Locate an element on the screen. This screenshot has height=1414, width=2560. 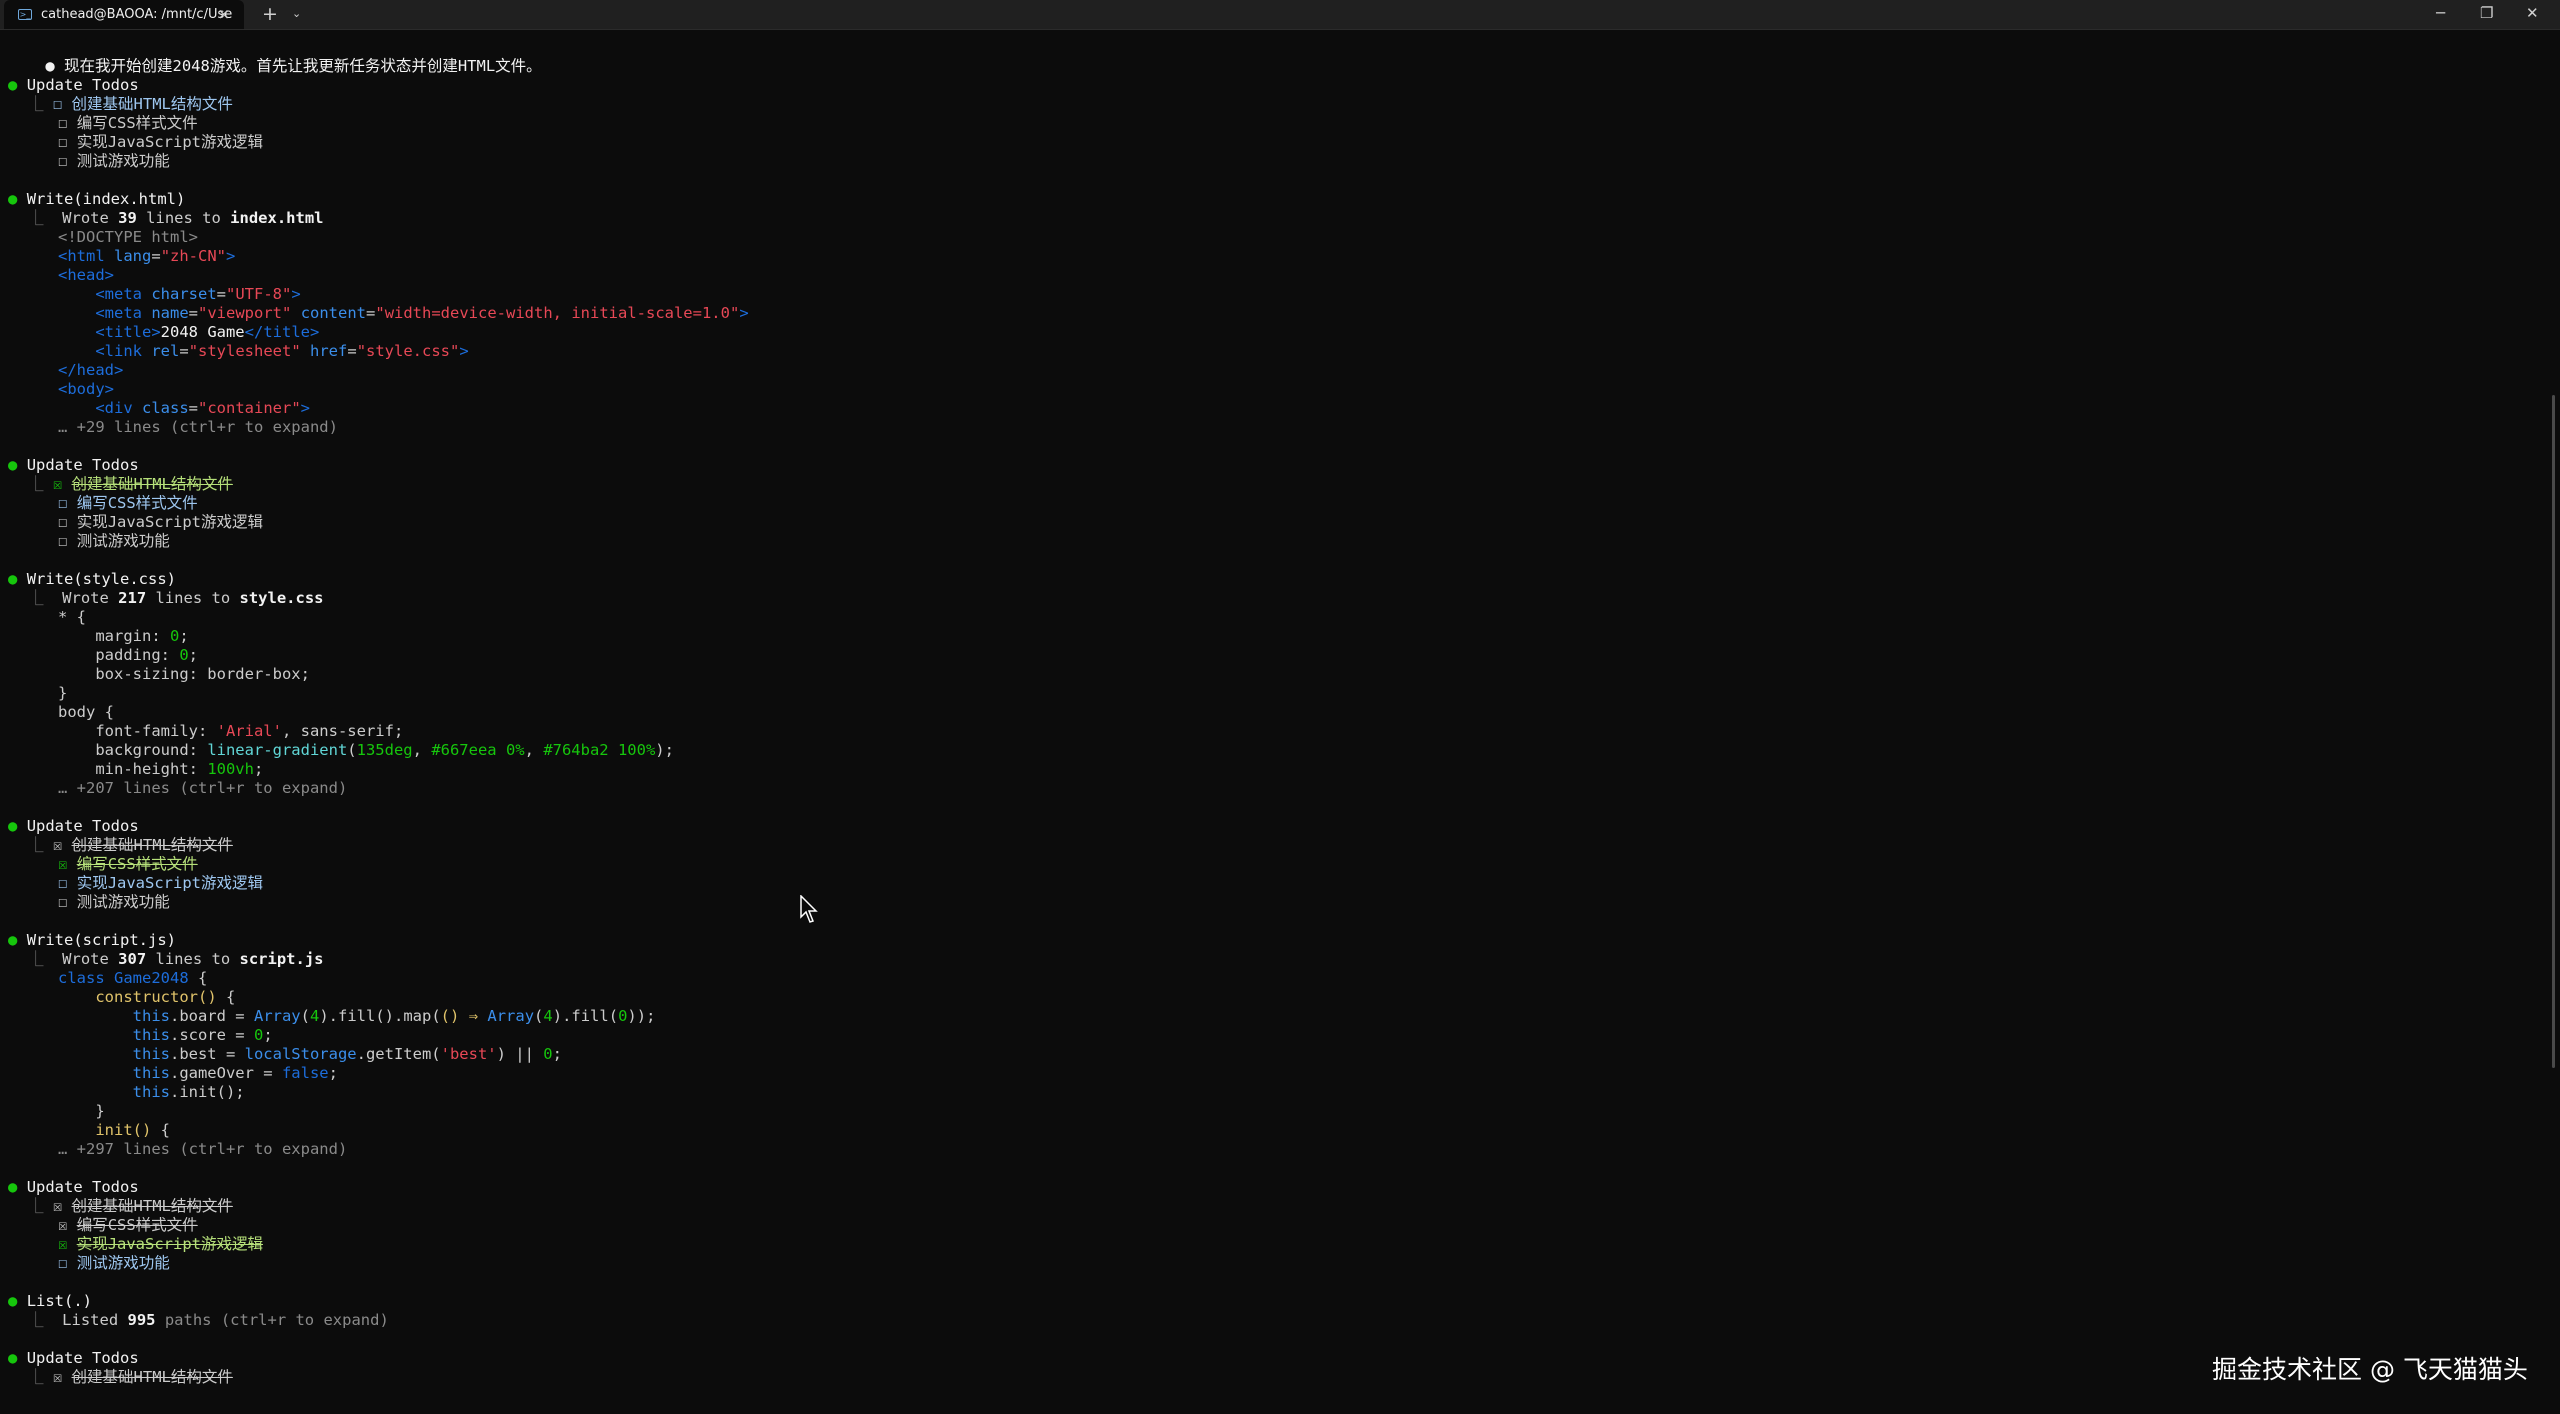
tab-title: cathead@BAOOA: /mnt/c/Use is located at coordinates (137, 14).